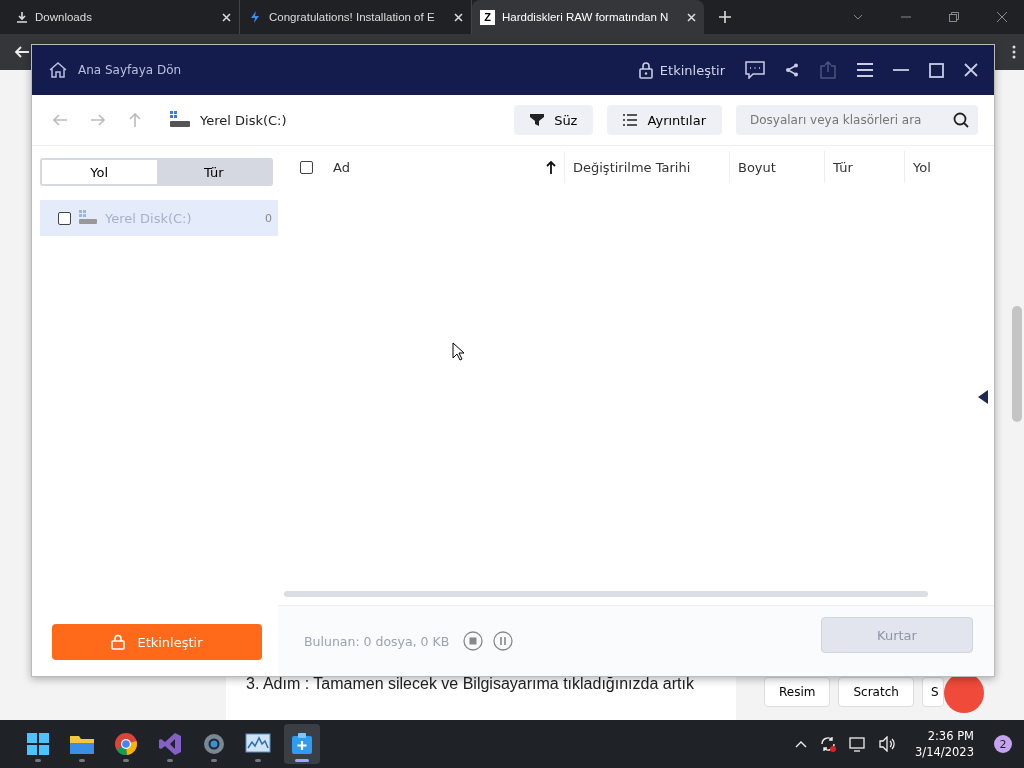 The image size is (1024, 768). What do you see at coordinates (945, 167) in the screenshot?
I see `column-header: Yol` at bounding box center [945, 167].